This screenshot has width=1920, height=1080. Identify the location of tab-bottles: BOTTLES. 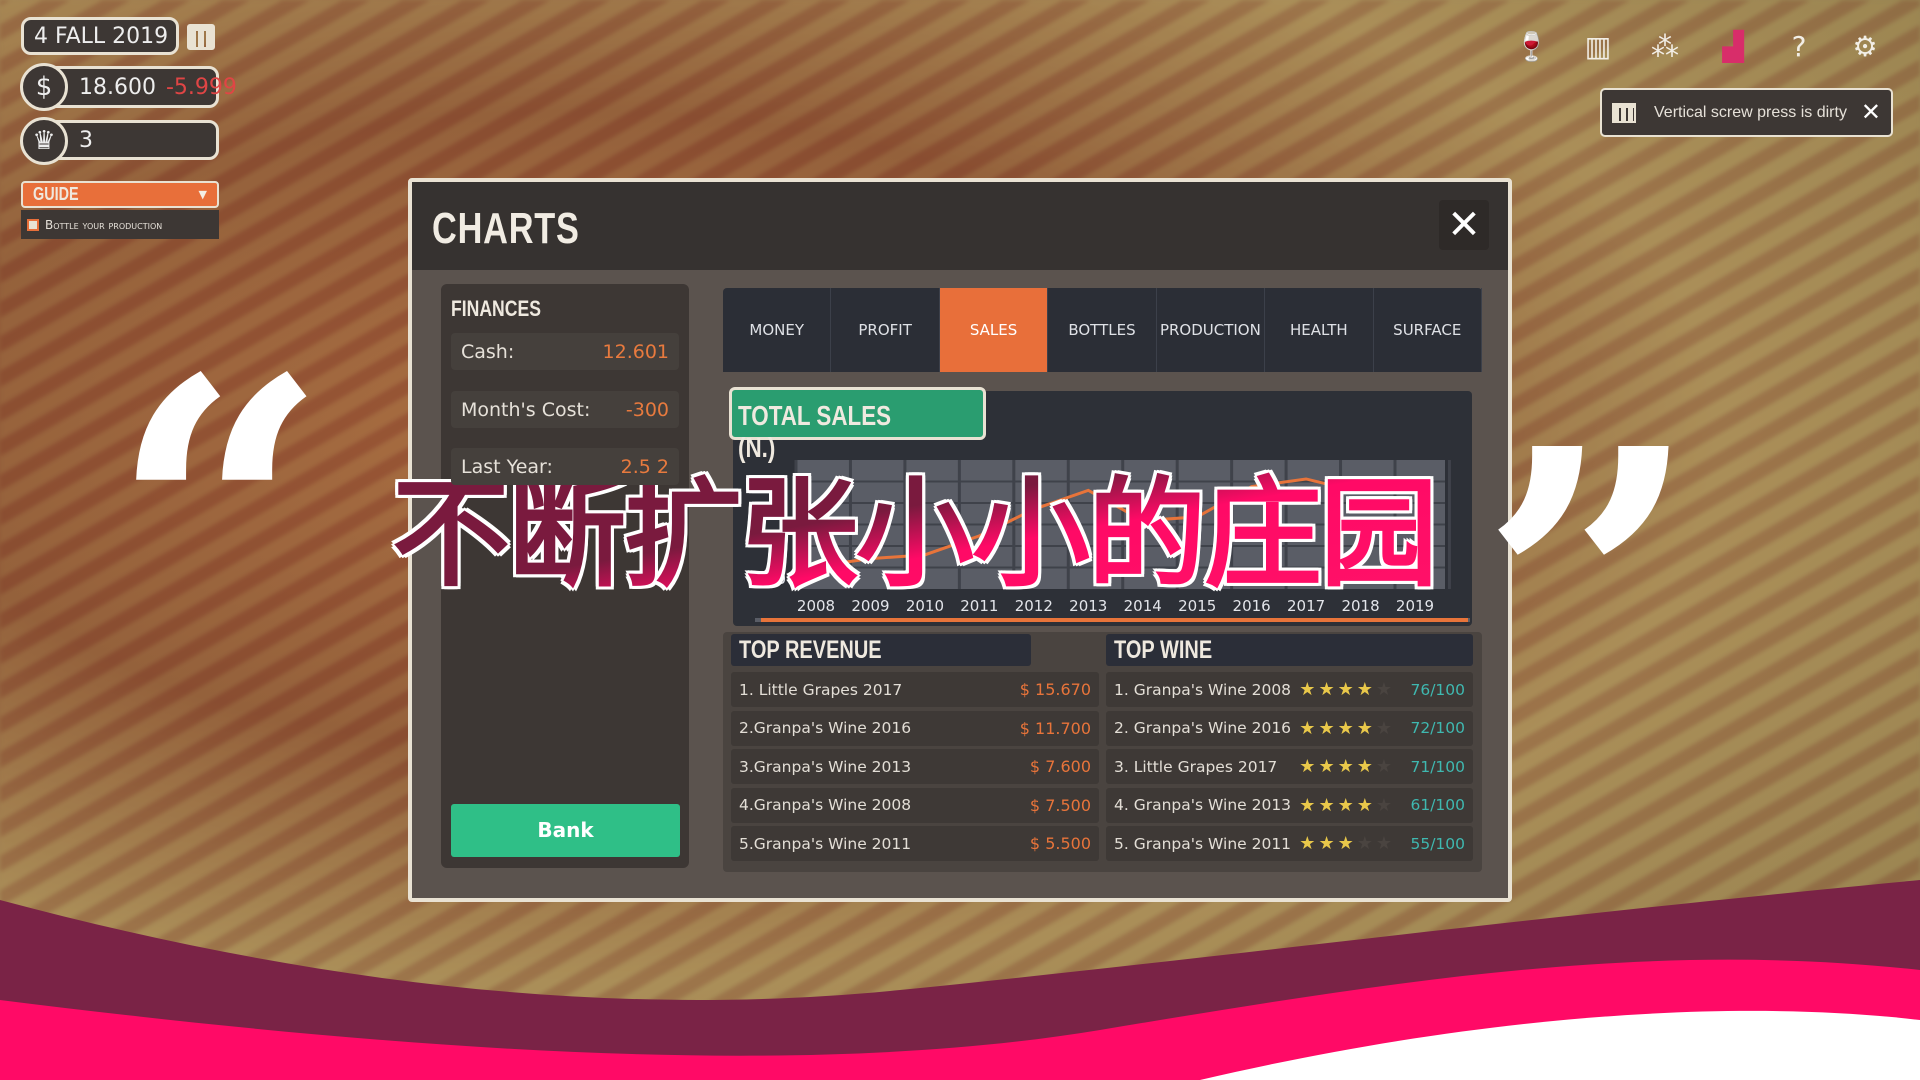
(1102, 330).